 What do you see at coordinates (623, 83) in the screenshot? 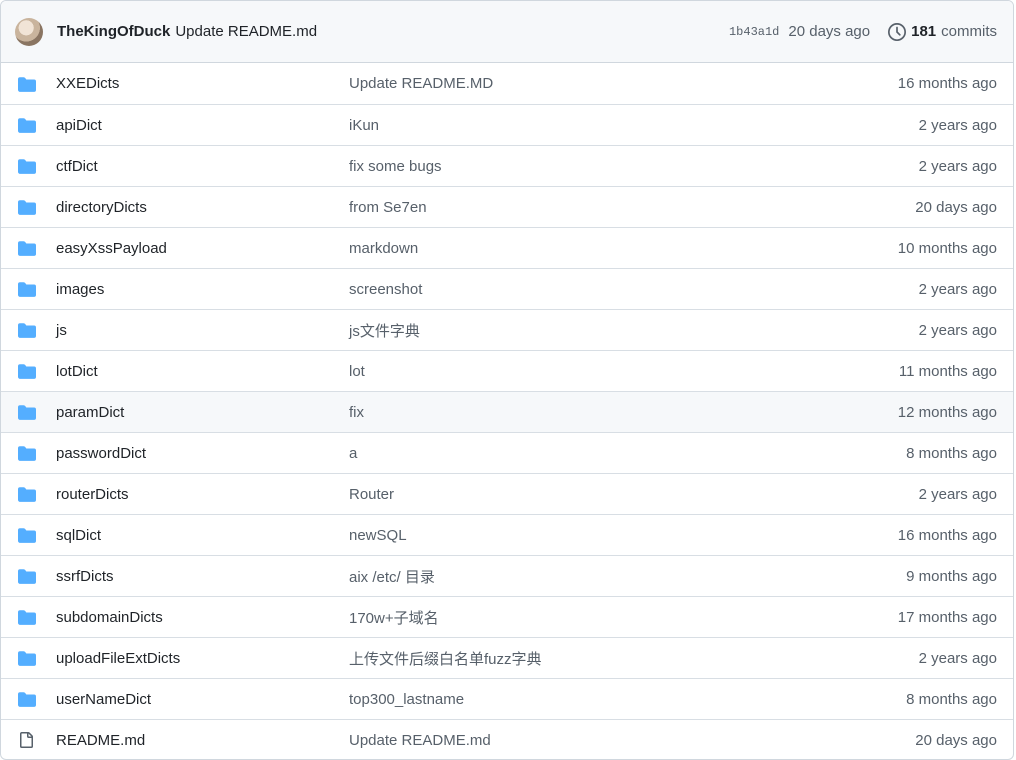
I see `commit-message-link: Update README.MD` at bounding box center [623, 83].